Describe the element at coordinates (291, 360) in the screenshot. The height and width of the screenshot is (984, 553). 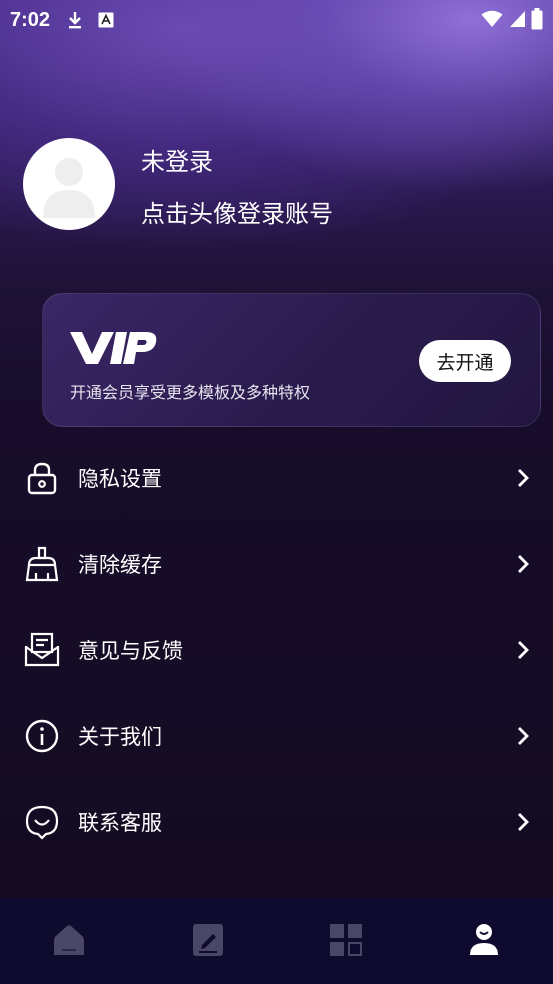
I see `vip-card: 开通会员享受更多模板及多种特权 去开通` at that location.